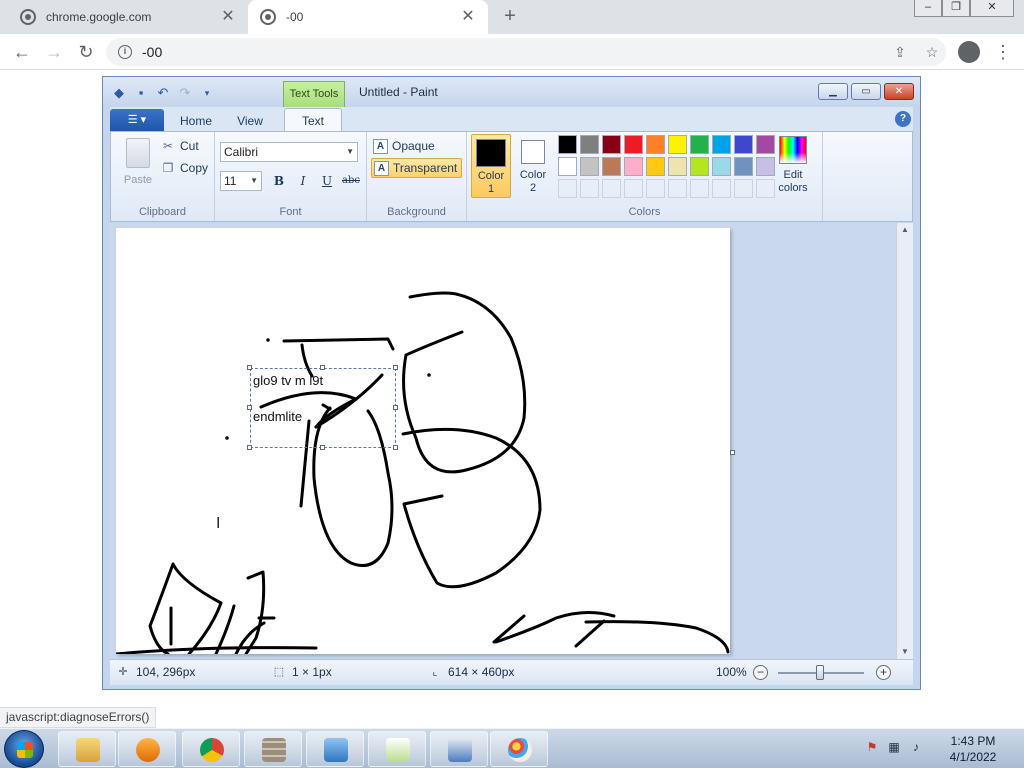 The image size is (1024, 768). I want to click on reload-button: ↻, so click(86, 52).